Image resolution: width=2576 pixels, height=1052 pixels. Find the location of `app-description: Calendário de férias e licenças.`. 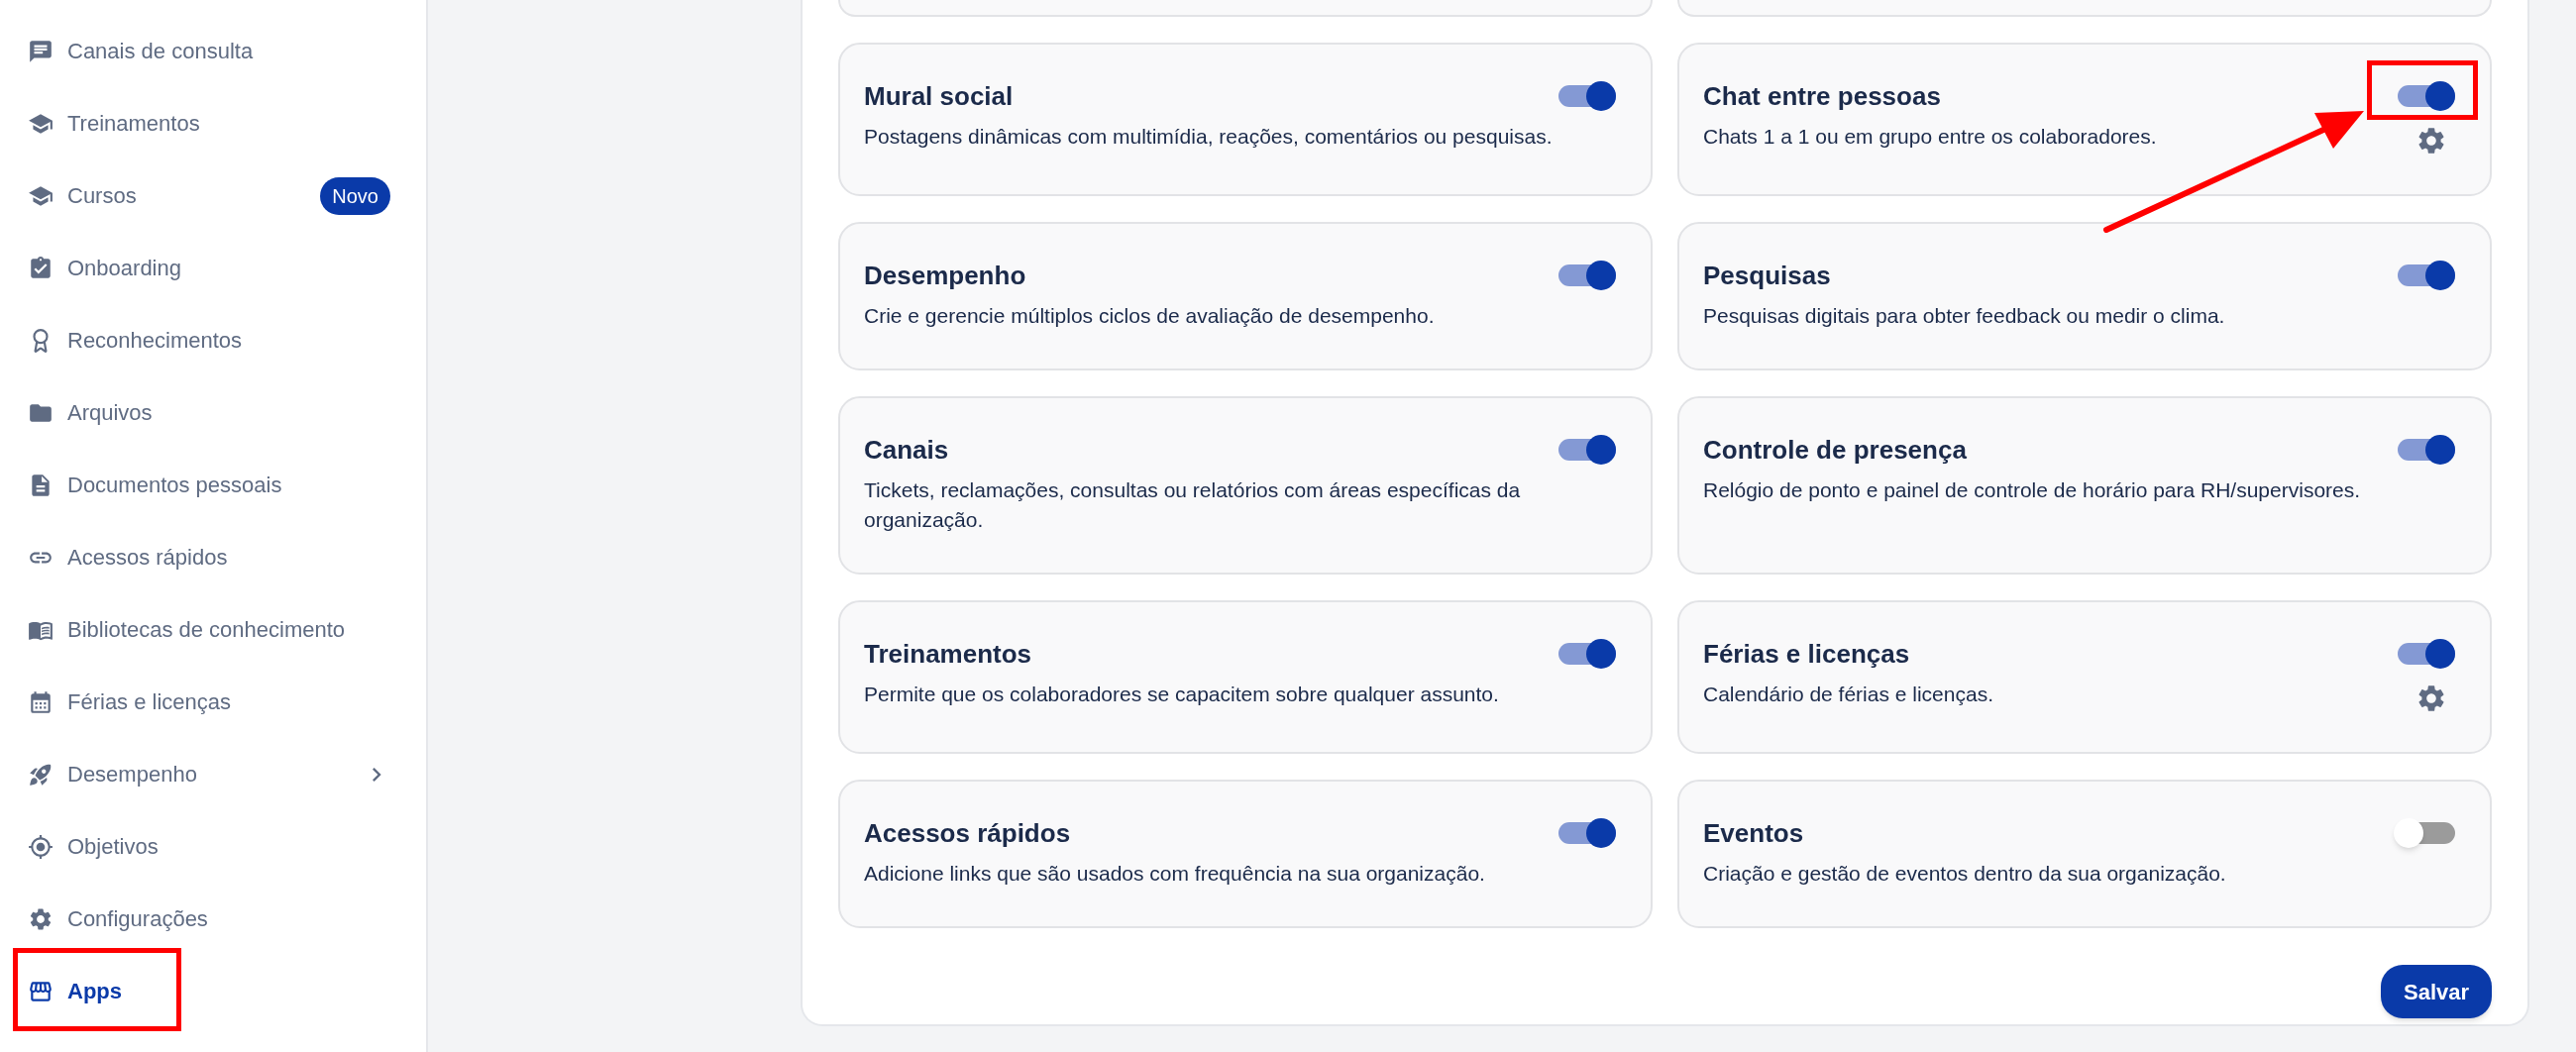

app-description: Calendário de férias e licenças. is located at coordinates (1848, 694).